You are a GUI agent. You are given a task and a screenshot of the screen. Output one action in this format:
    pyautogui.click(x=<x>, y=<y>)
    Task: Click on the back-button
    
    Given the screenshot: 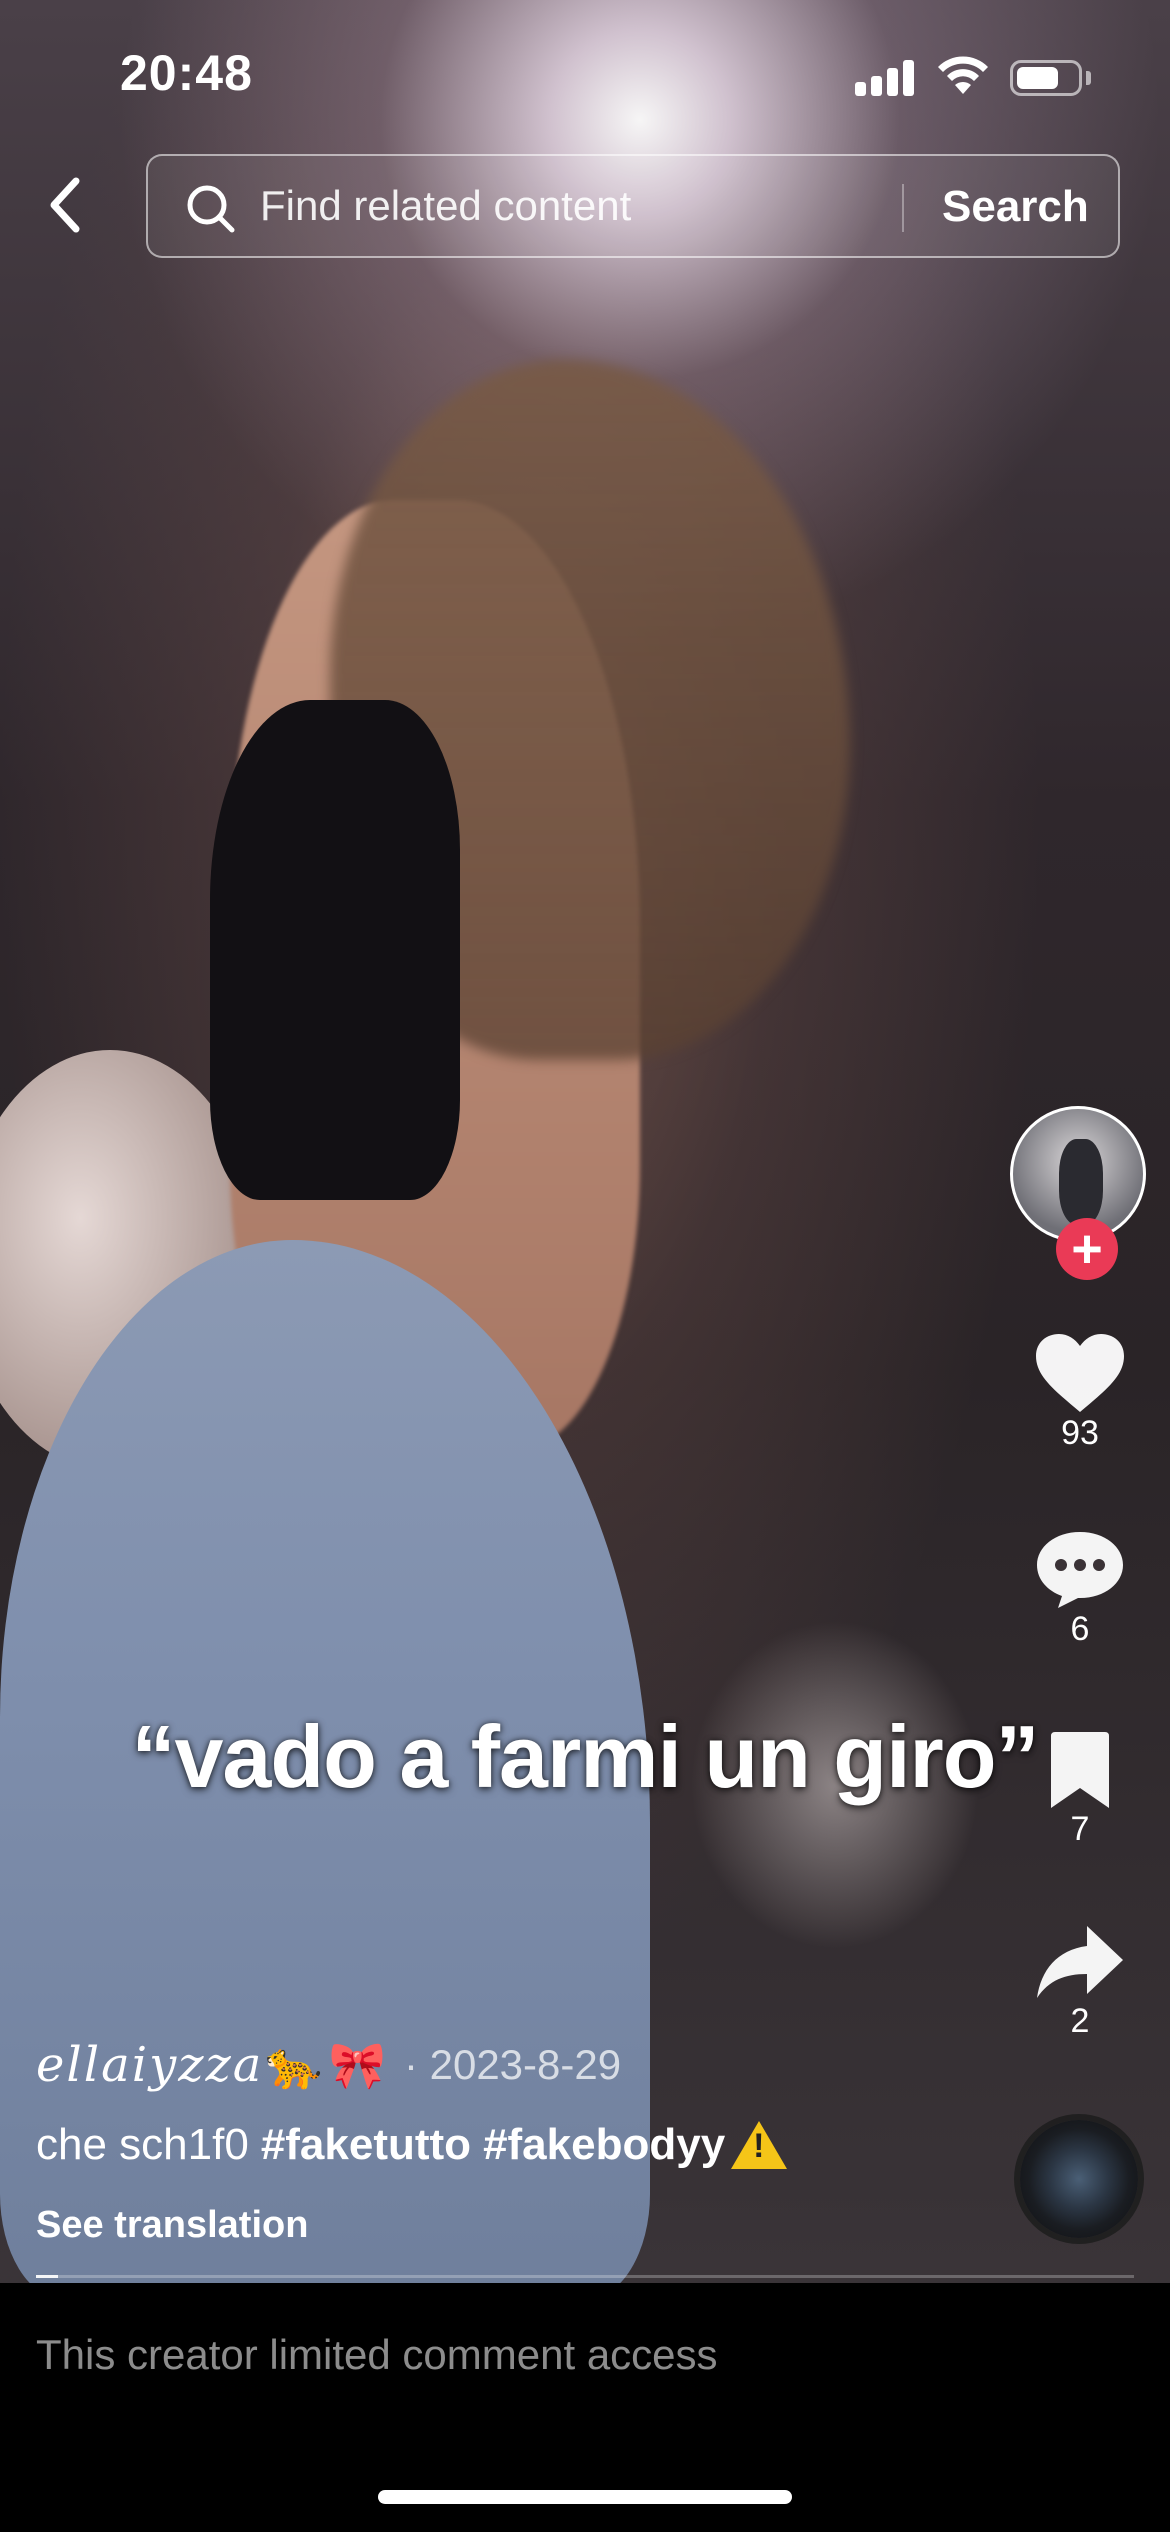 What is the action you would take?
    pyautogui.click(x=66, y=205)
    